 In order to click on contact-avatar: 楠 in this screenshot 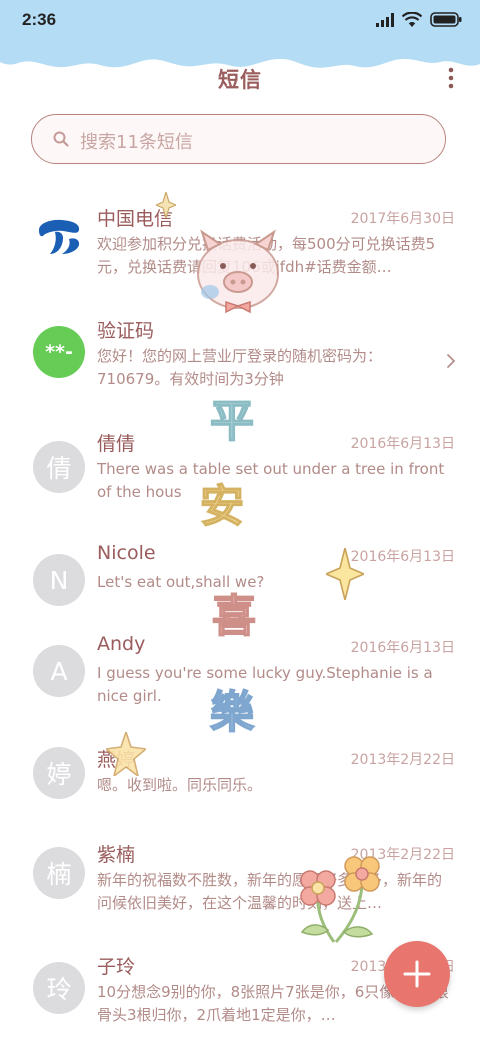, I will do `click(59, 873)`.